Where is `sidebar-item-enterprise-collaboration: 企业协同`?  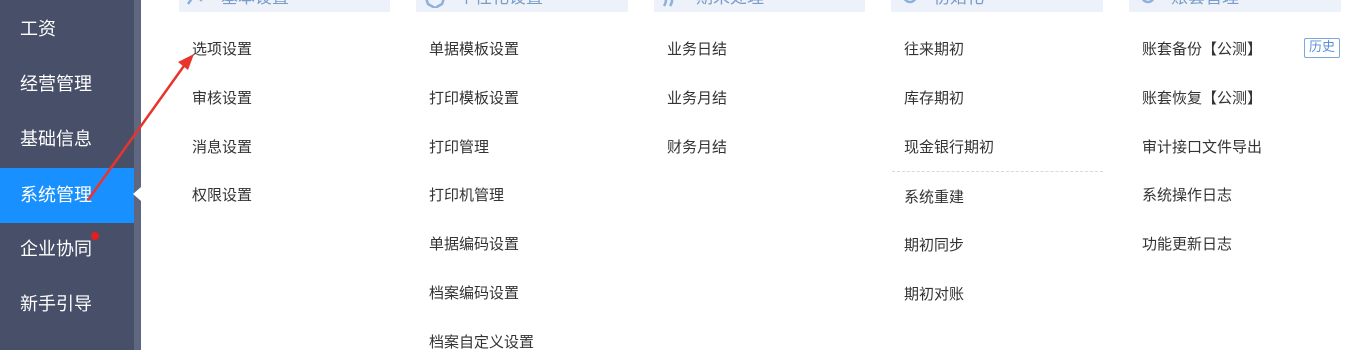 sidebar-item-enterprise-collaboration: 企业协同 is located at coordinates (67, 249).